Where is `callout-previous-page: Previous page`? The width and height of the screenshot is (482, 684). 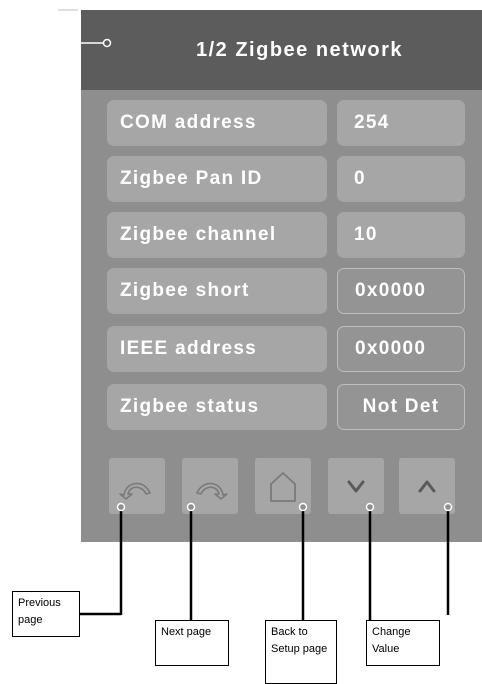 callout-previous-page: Previous page is located at coordinates (46, 614).